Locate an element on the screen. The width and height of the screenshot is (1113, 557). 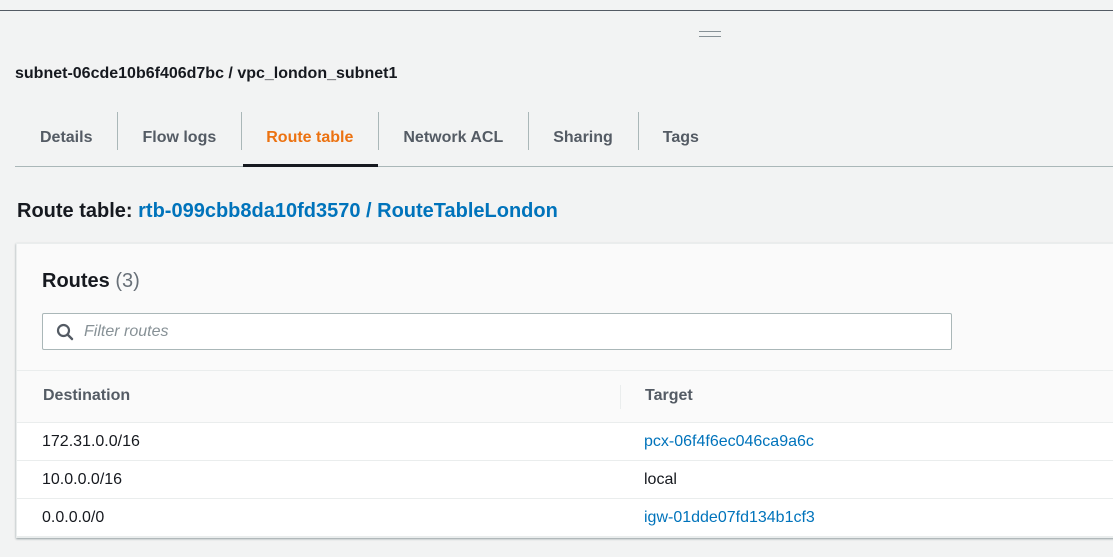
tab-sharing: Sharing is located at coordinates (583, 138).